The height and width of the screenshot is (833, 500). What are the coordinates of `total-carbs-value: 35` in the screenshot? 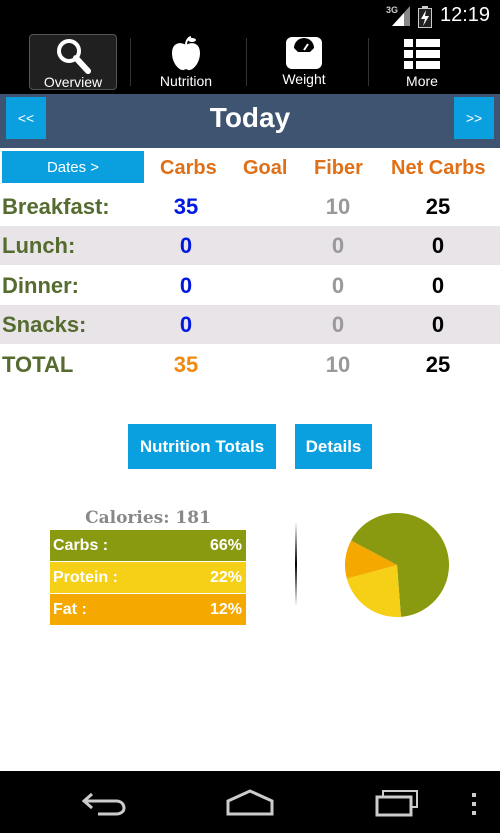 It's located at (186, 364).